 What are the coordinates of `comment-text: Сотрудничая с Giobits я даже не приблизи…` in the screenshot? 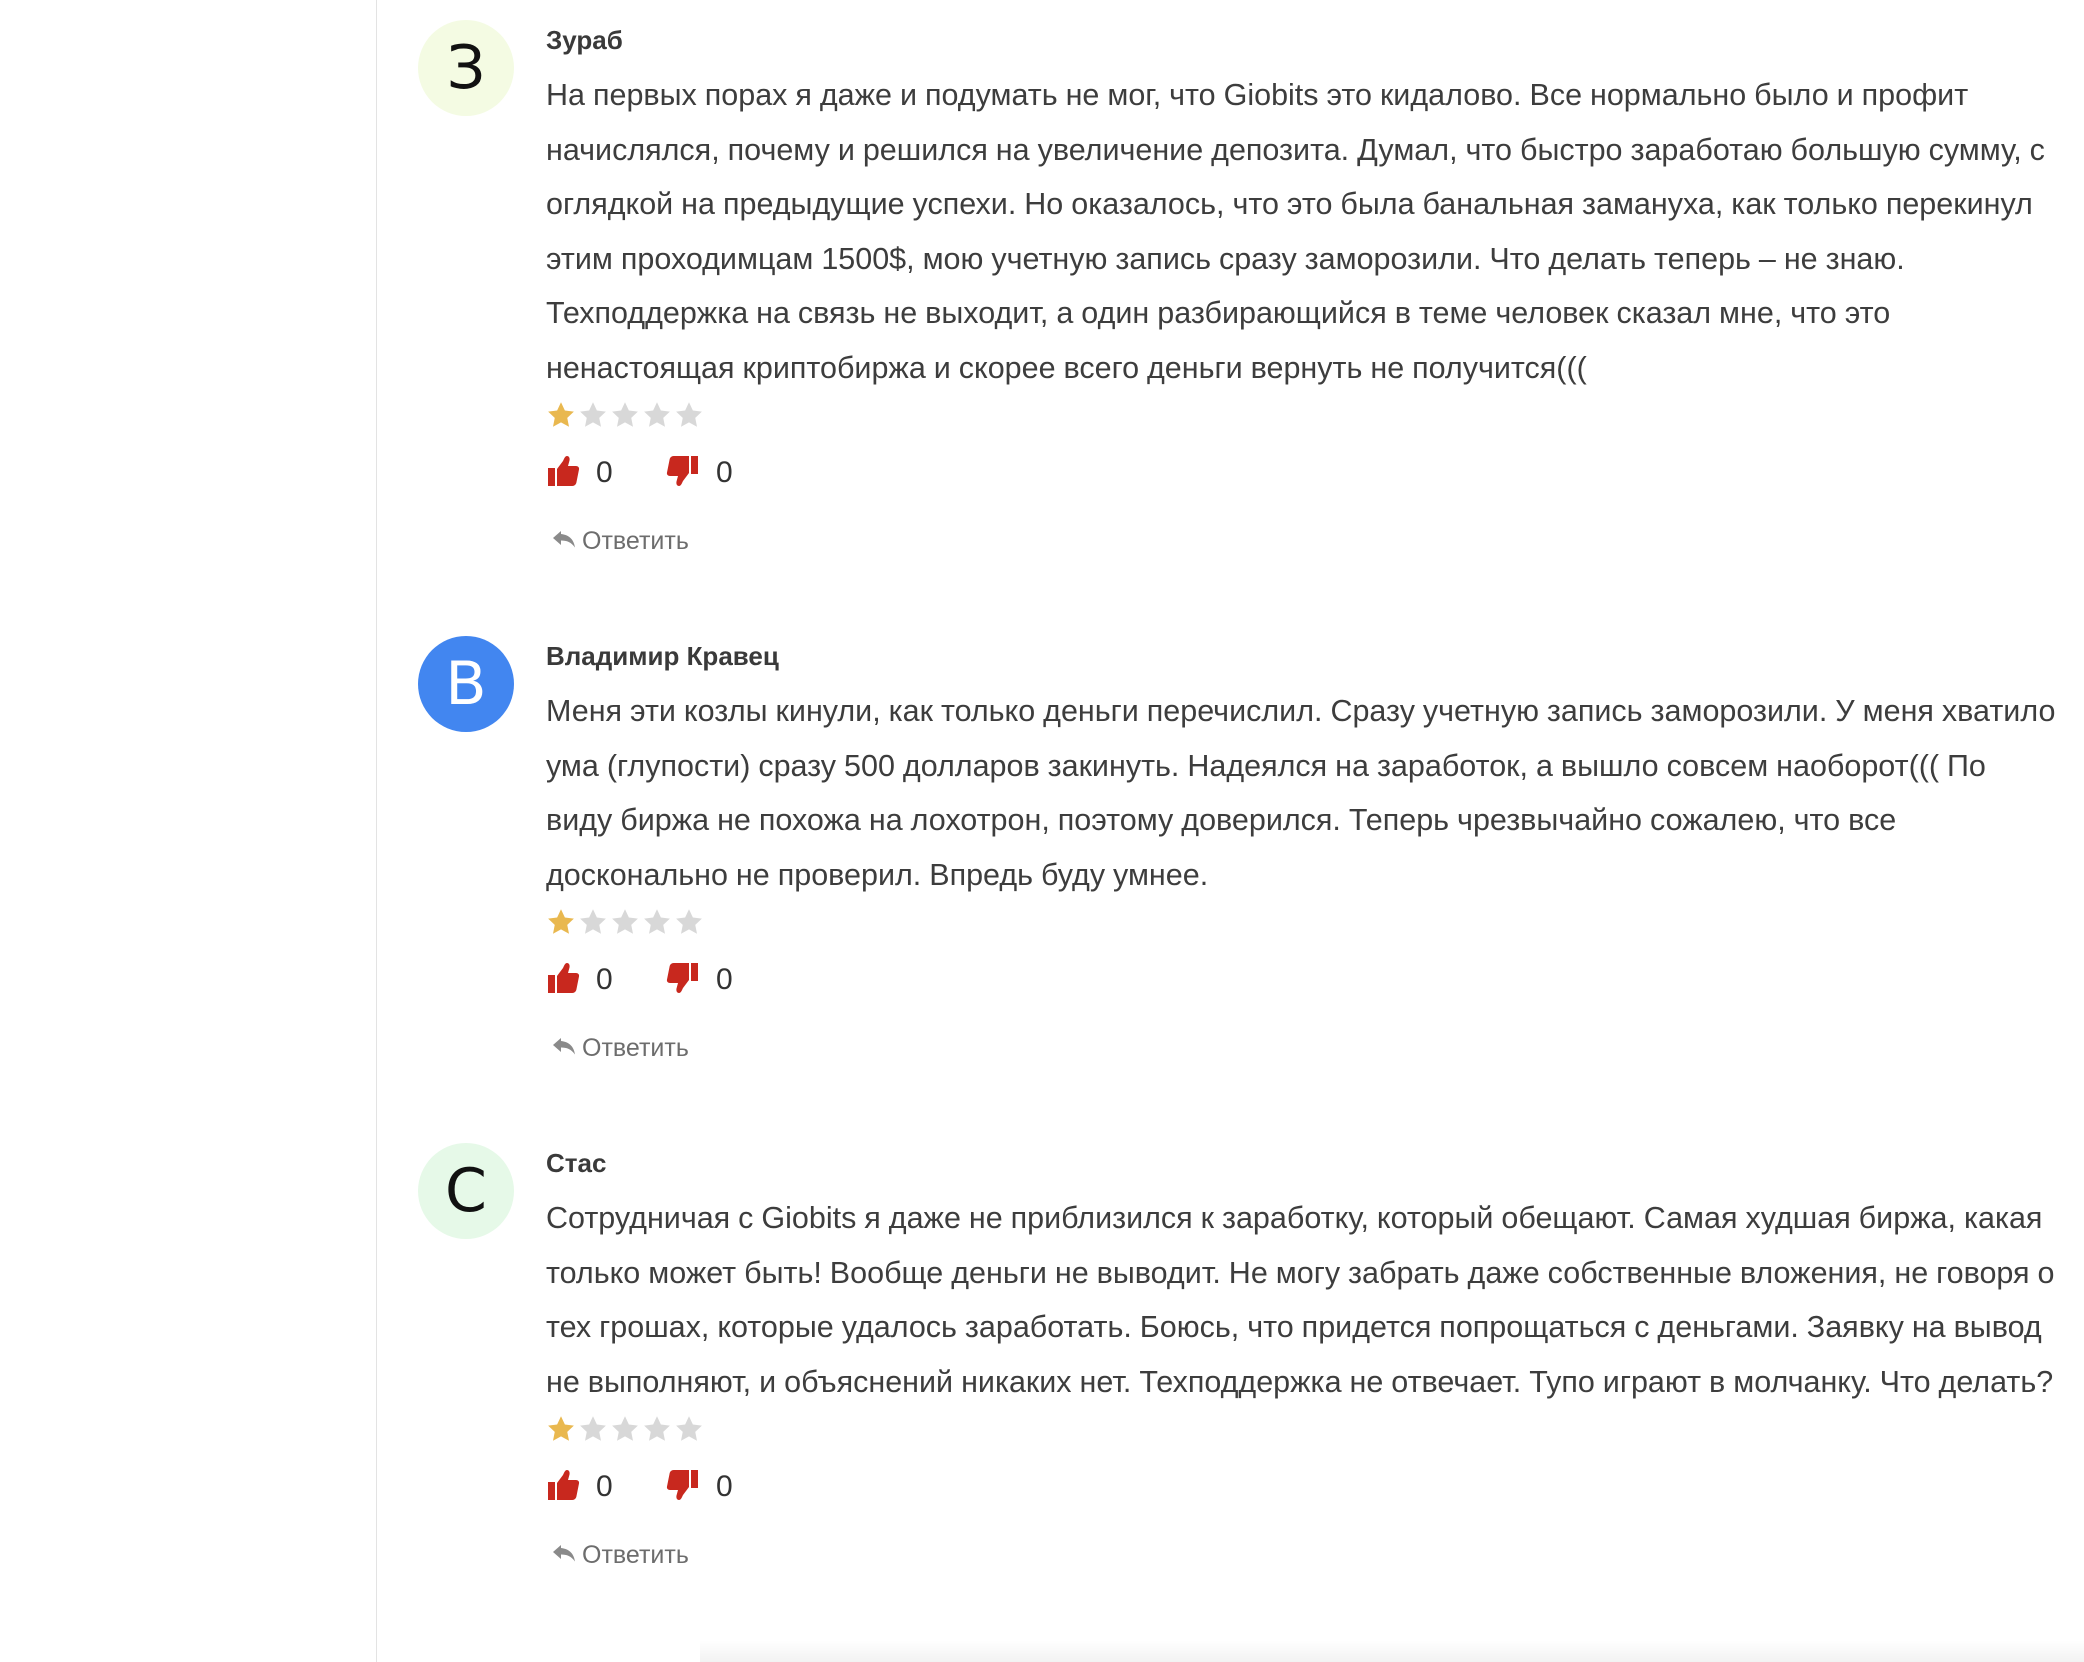 It's located at (1300, 1300).